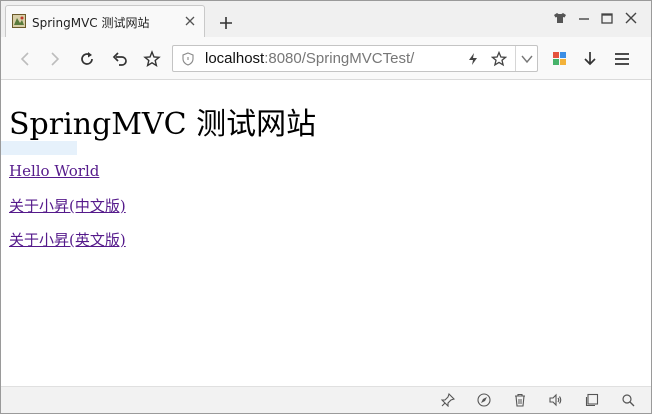  Describe the element at coordinates (226, 23) in the screenshot. I see `new-tab-plus-icon` at that location.